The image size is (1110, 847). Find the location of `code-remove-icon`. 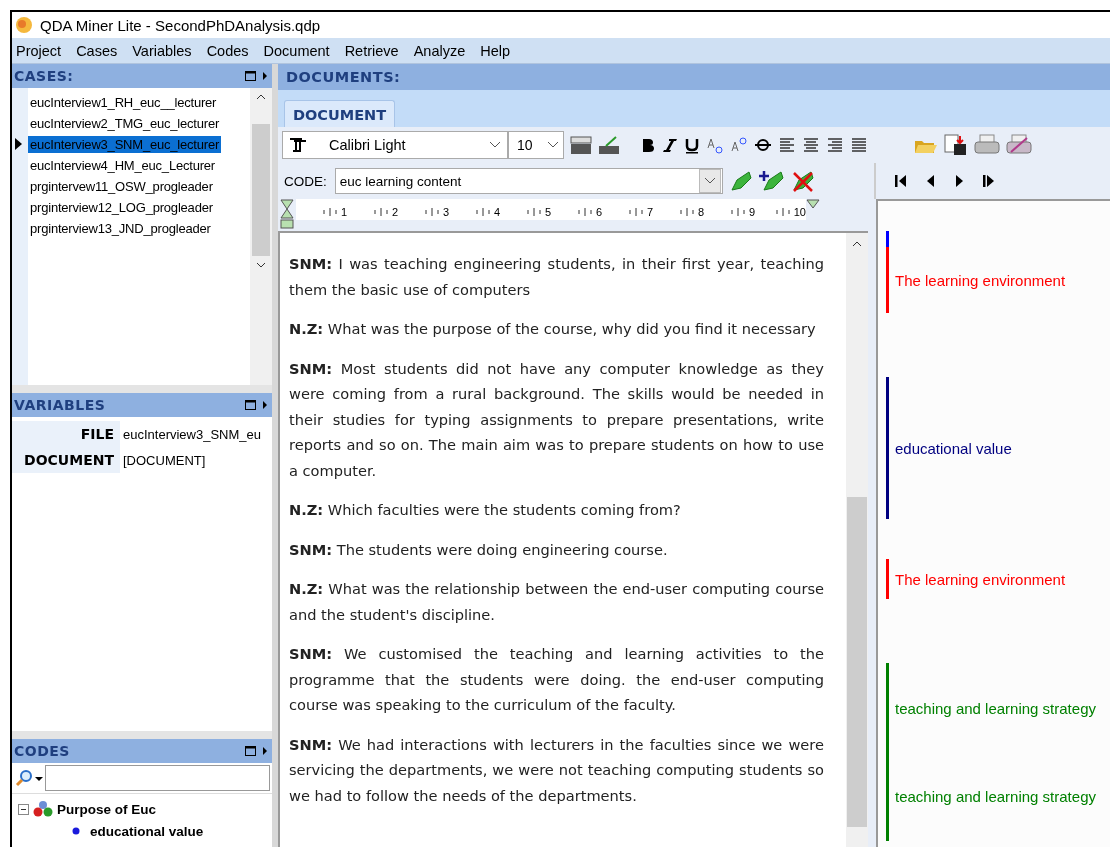

code-remove-icon is located at coordinates (802, 181).